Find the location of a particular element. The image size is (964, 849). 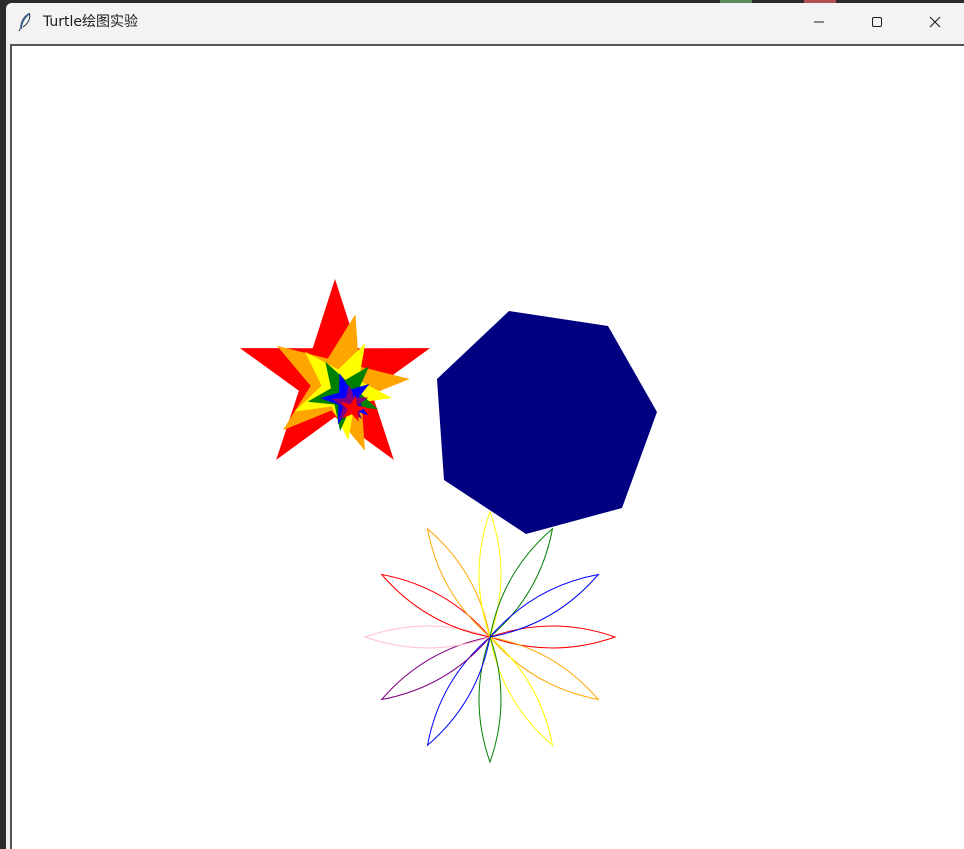

close-icon is located at coordinates (935, 22).